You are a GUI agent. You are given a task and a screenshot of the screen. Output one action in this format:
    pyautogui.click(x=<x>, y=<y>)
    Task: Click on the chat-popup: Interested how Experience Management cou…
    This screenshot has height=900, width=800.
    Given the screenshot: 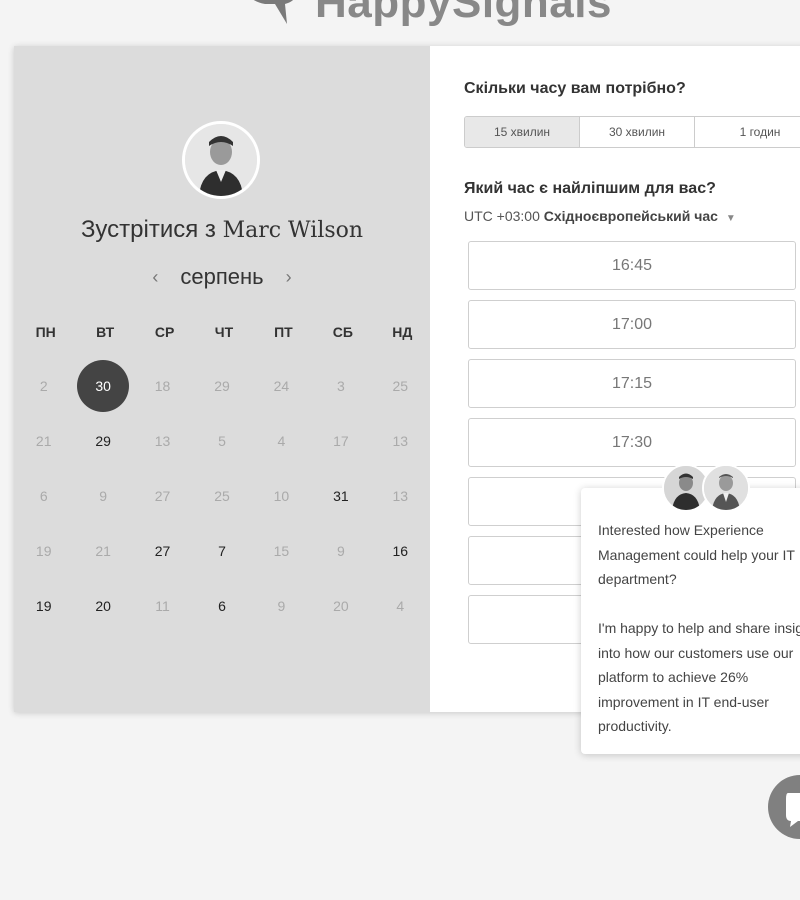 What is the action you would take?
    pyautogui.click(x=690, y=621)
    